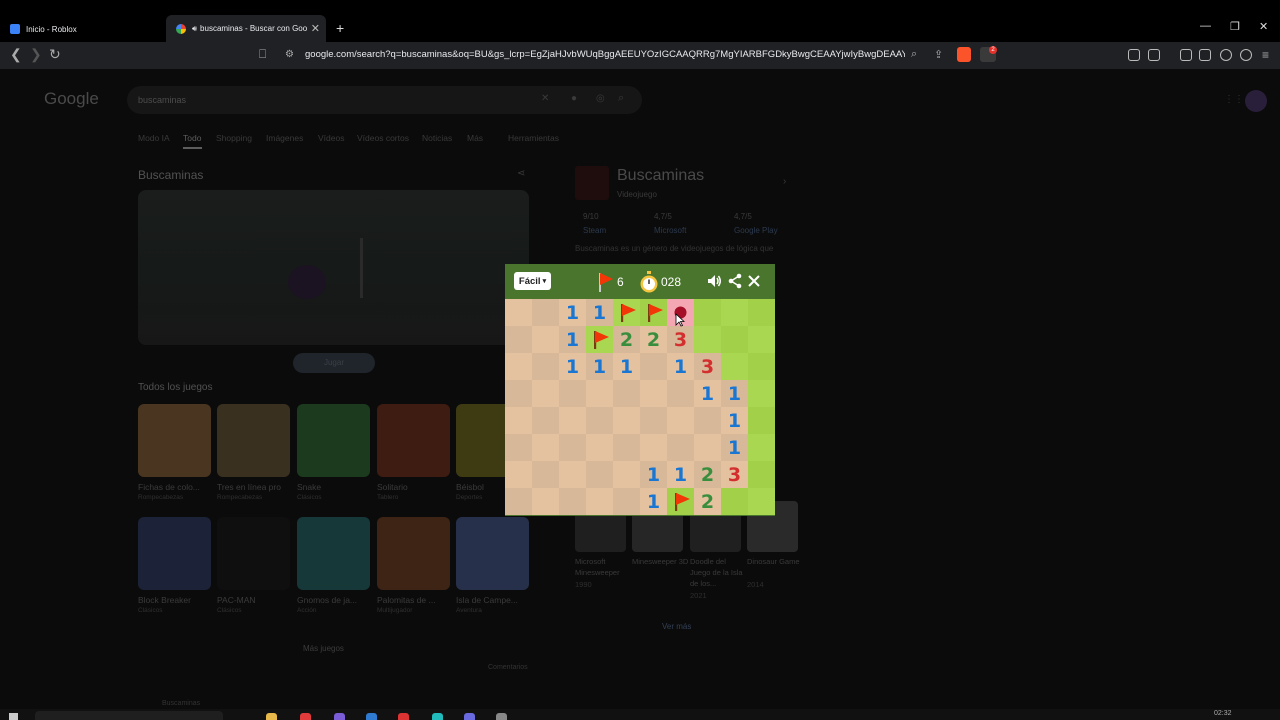  What do you see at coordinates (413, 553) in the screenshot?
I see `game-thumb-palomitas` at bounding box center [413, 553].